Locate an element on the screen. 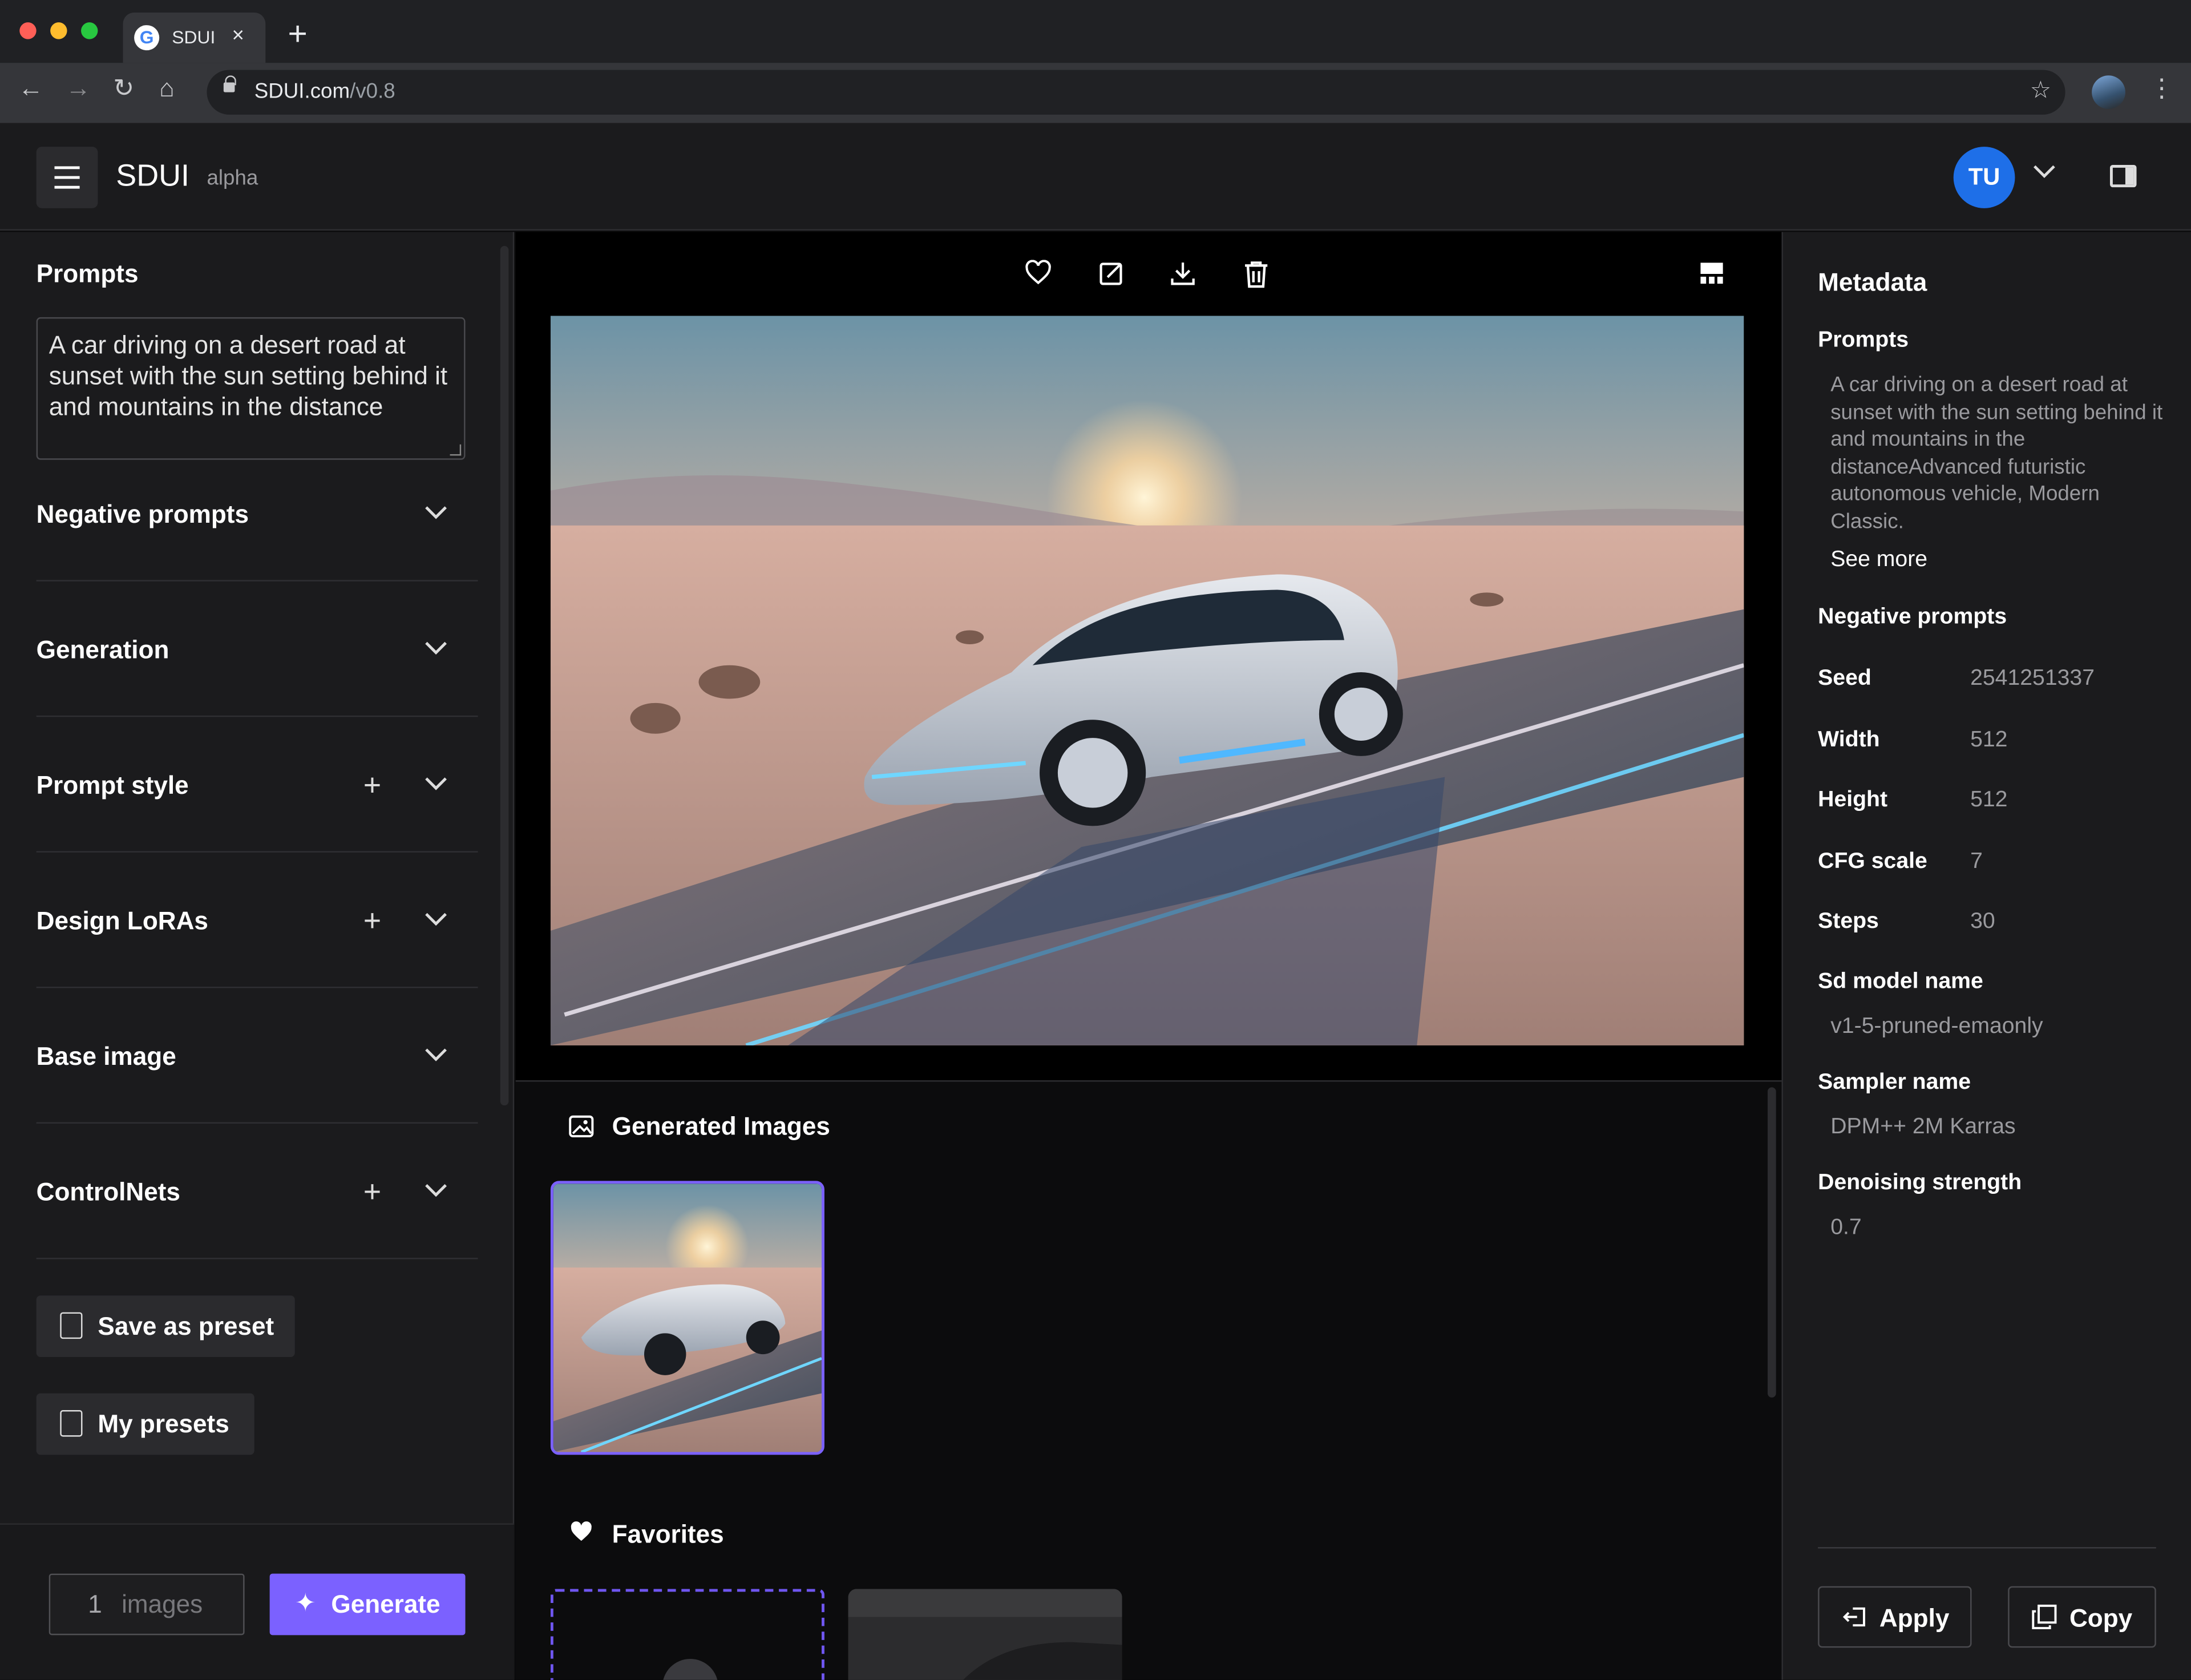 This screenshot has height=1680, width=2191. hamburger-menu-button is located at coordinates (67, 177).